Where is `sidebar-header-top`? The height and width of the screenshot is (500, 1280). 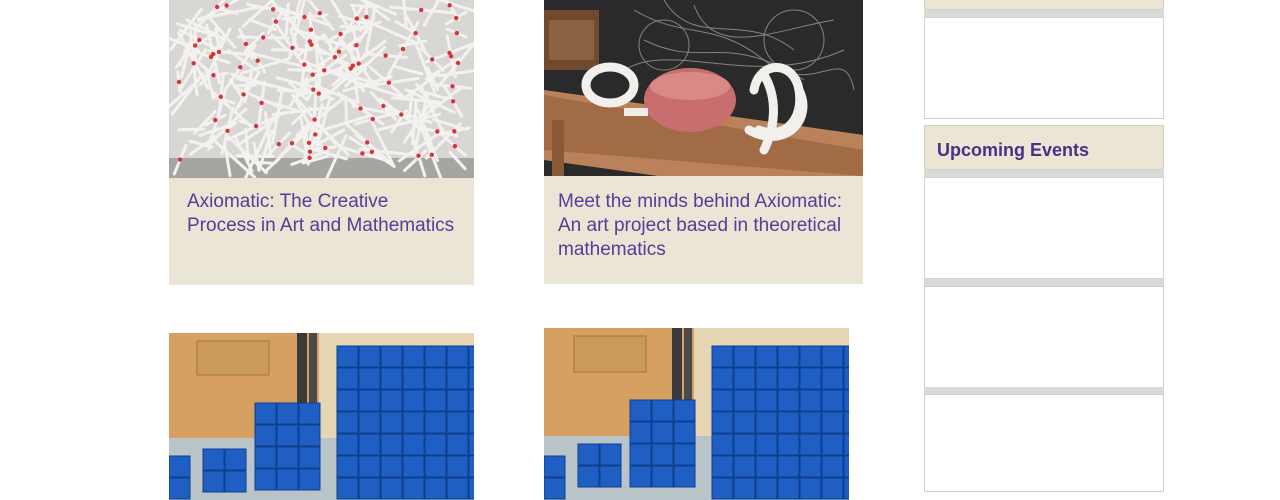 sidebar-header-top is located at coordinates (1044, 5).